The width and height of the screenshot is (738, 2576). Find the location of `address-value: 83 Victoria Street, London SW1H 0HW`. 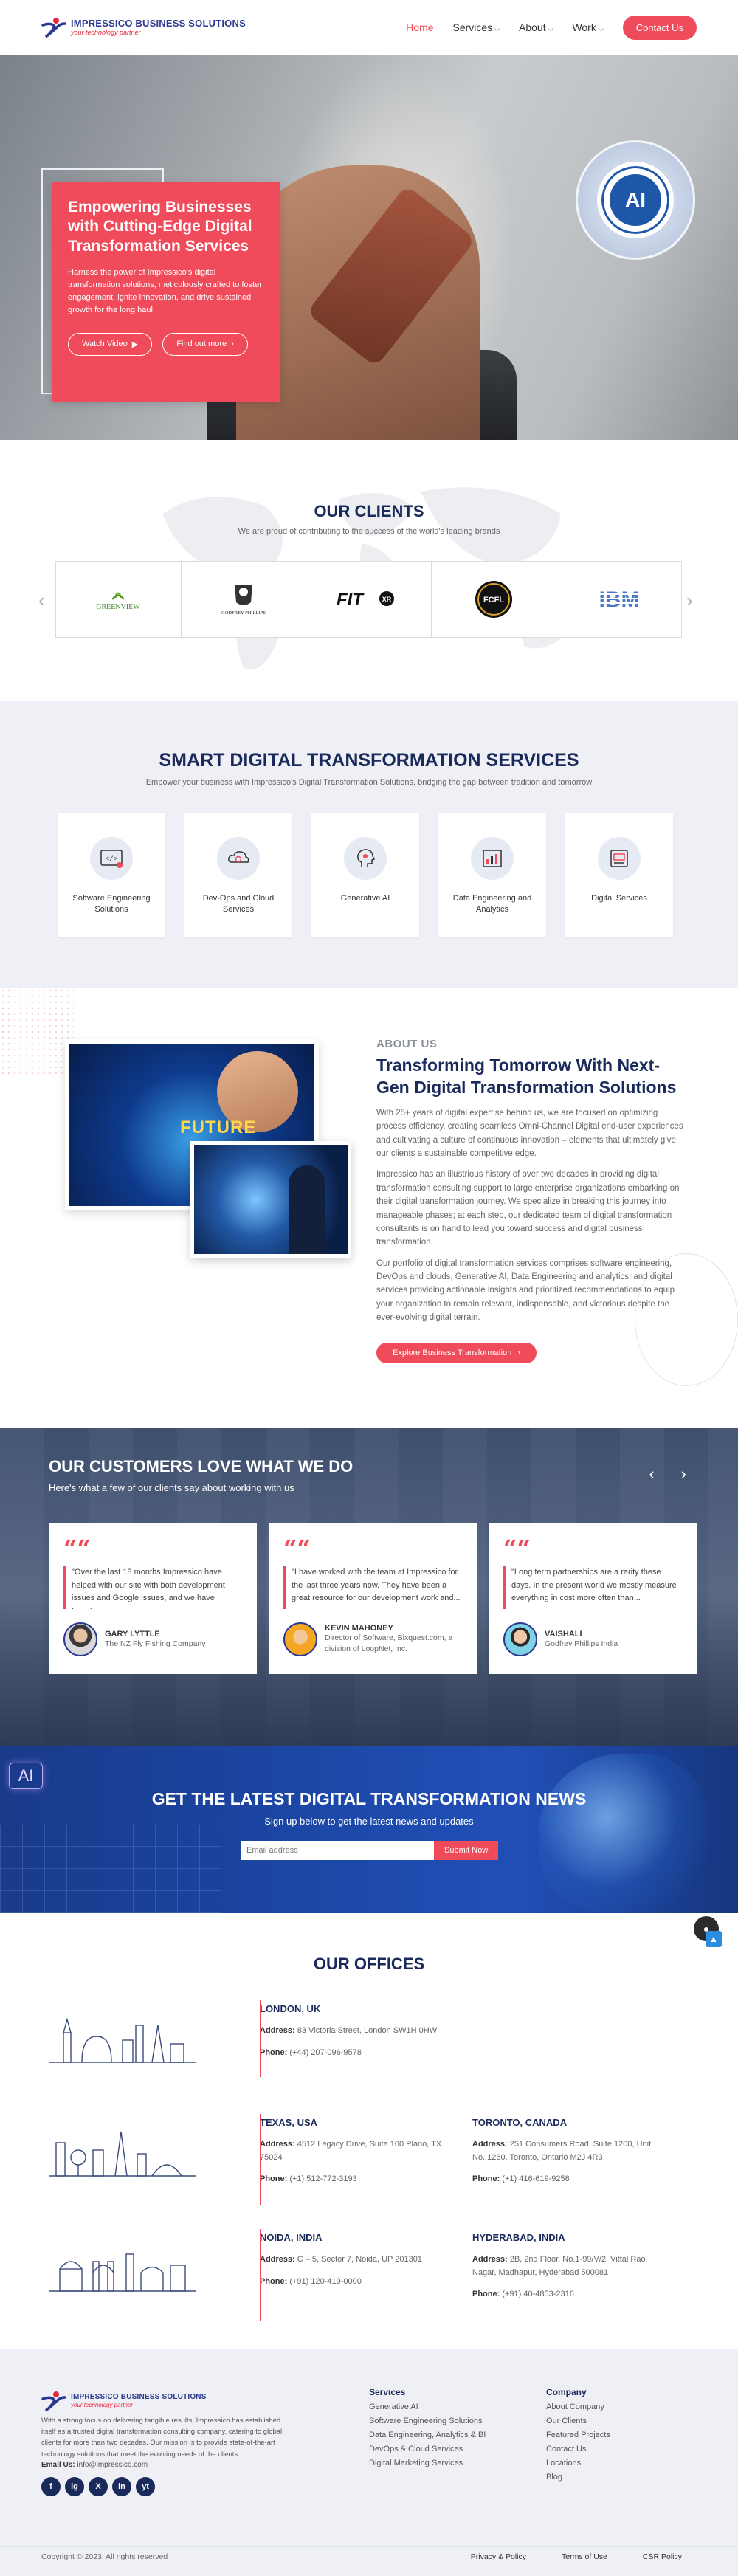

address-value: 83 Victoria Street, London SW1H 0HW is located at coordinates (367, 2030).